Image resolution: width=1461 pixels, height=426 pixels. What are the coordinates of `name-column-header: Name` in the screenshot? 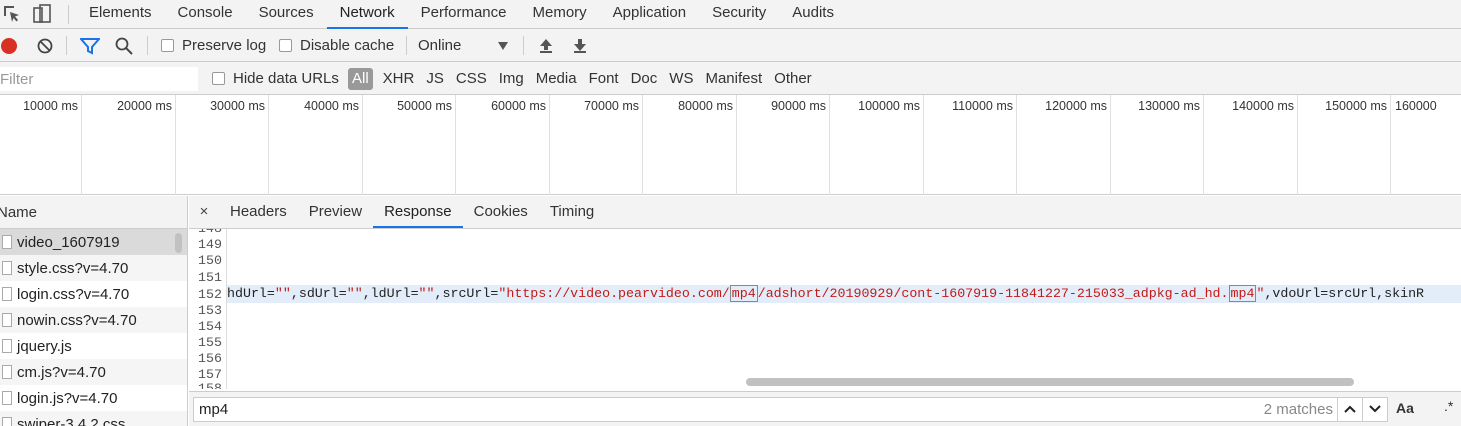 It's located at (93, 212).